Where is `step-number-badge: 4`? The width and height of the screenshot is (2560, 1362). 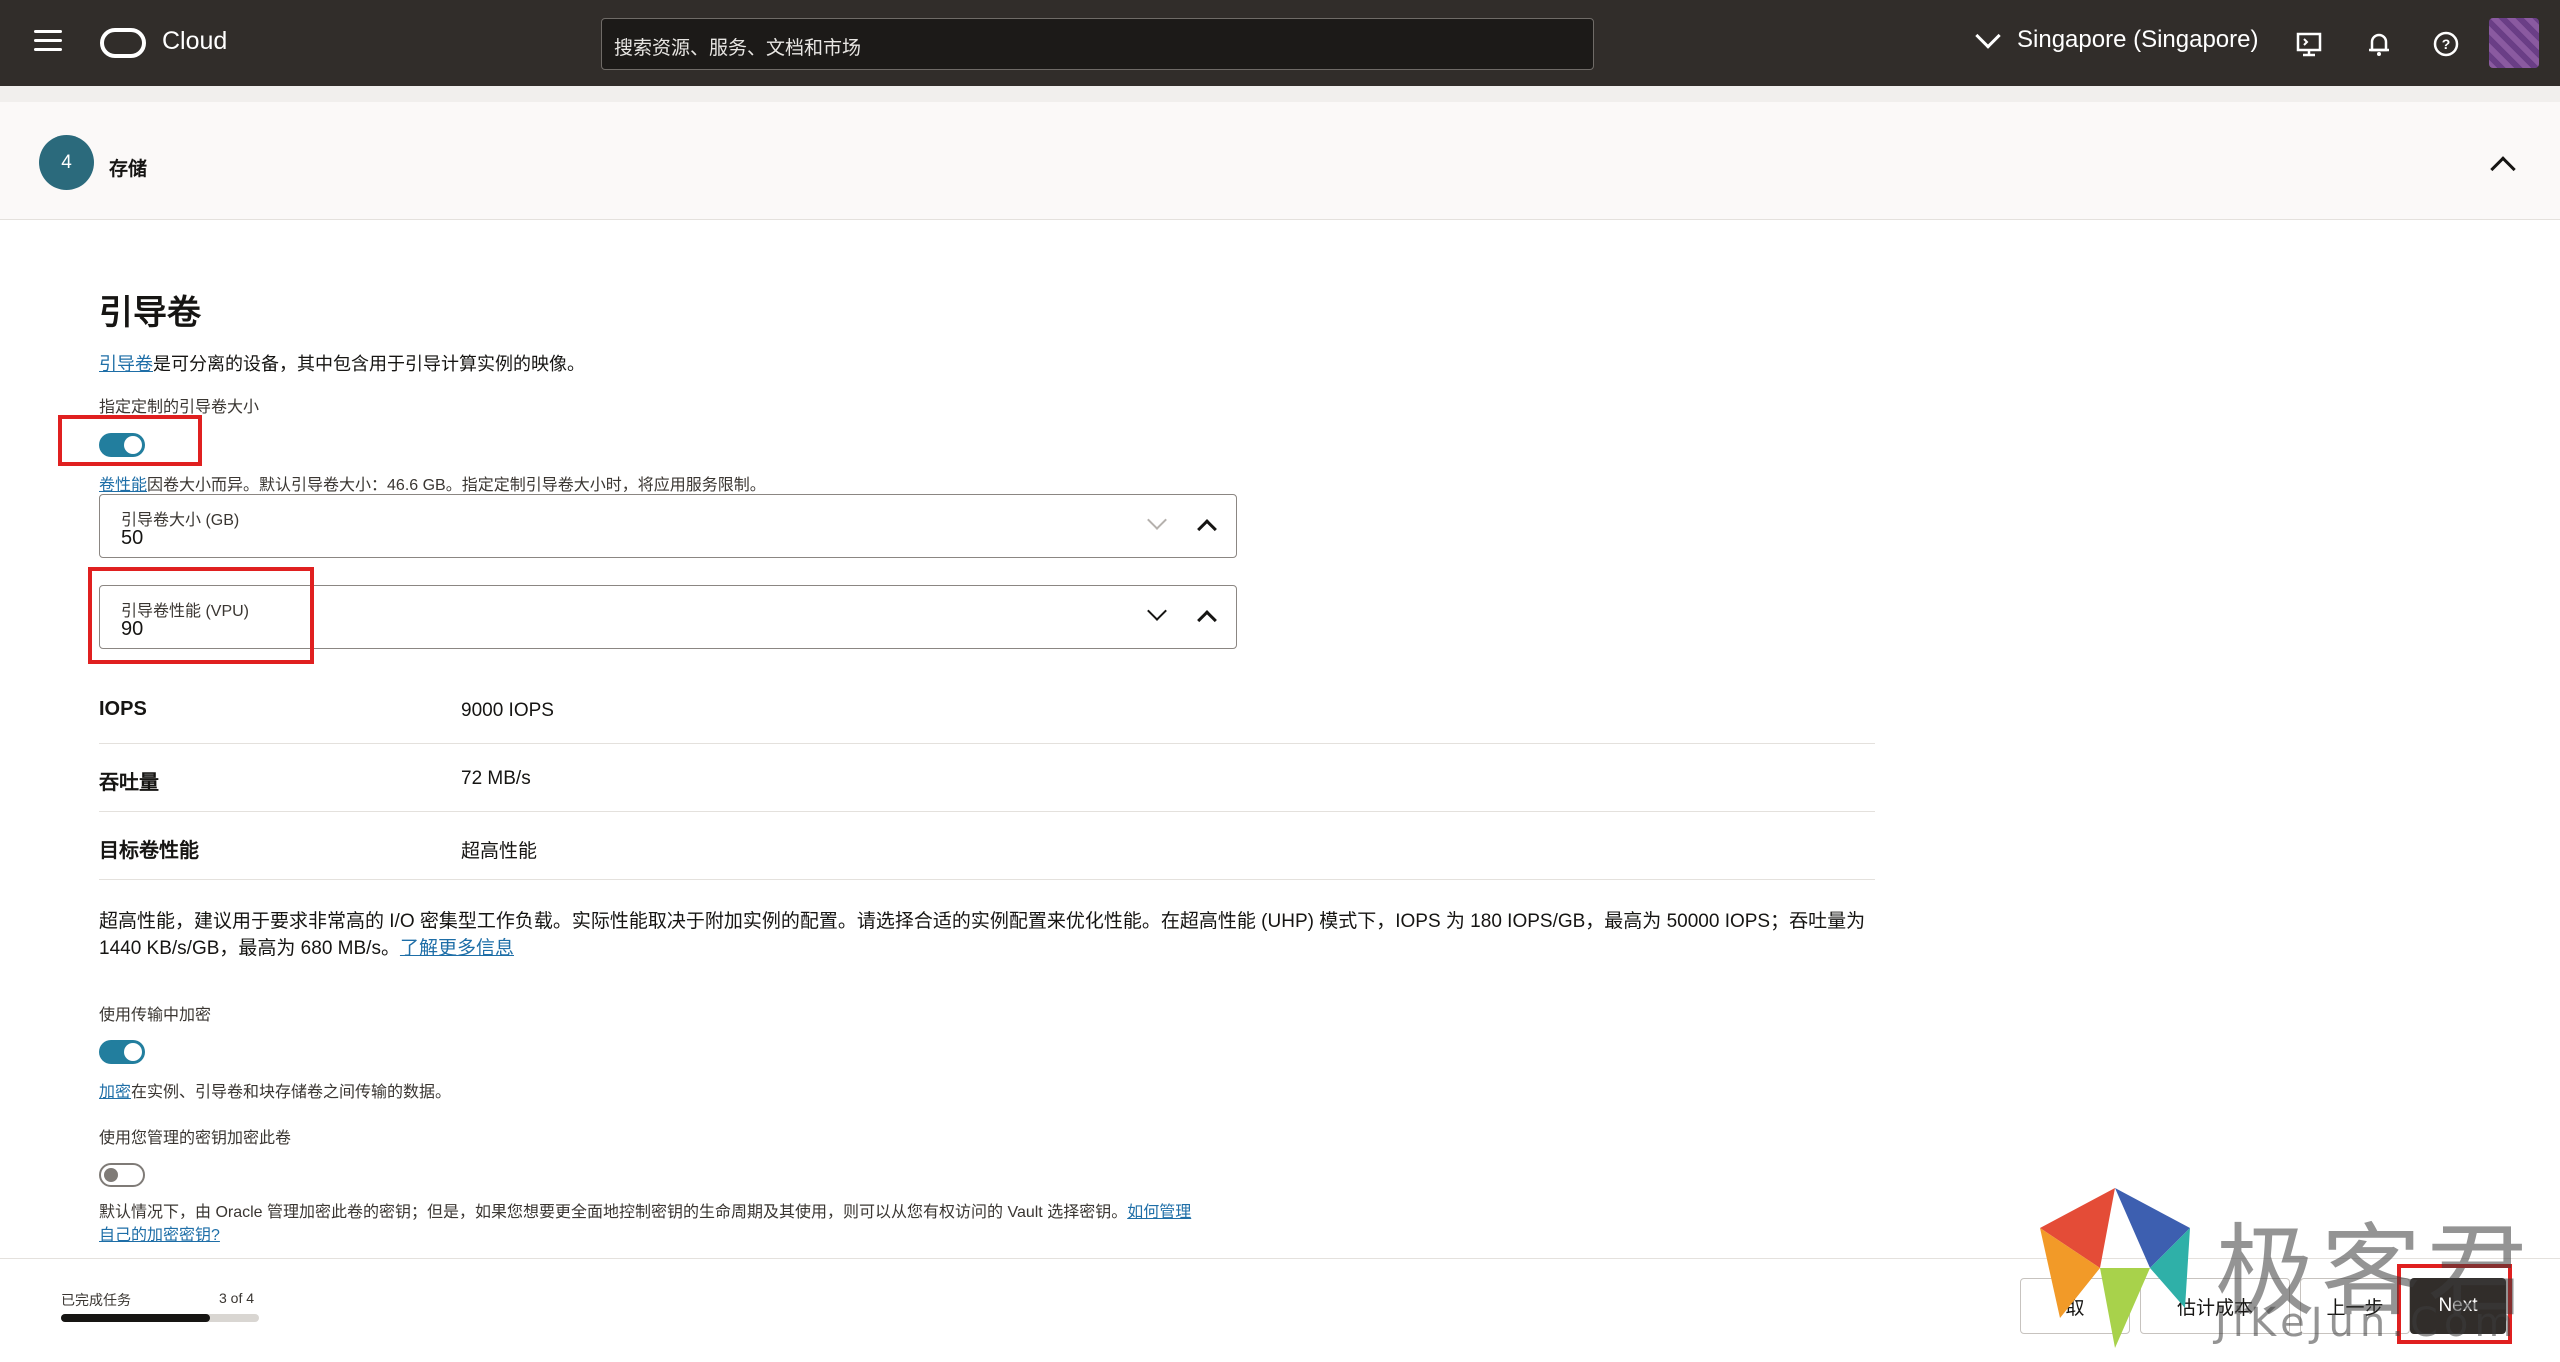
step-number-badge: 4 is located at coordinates (66, 162).